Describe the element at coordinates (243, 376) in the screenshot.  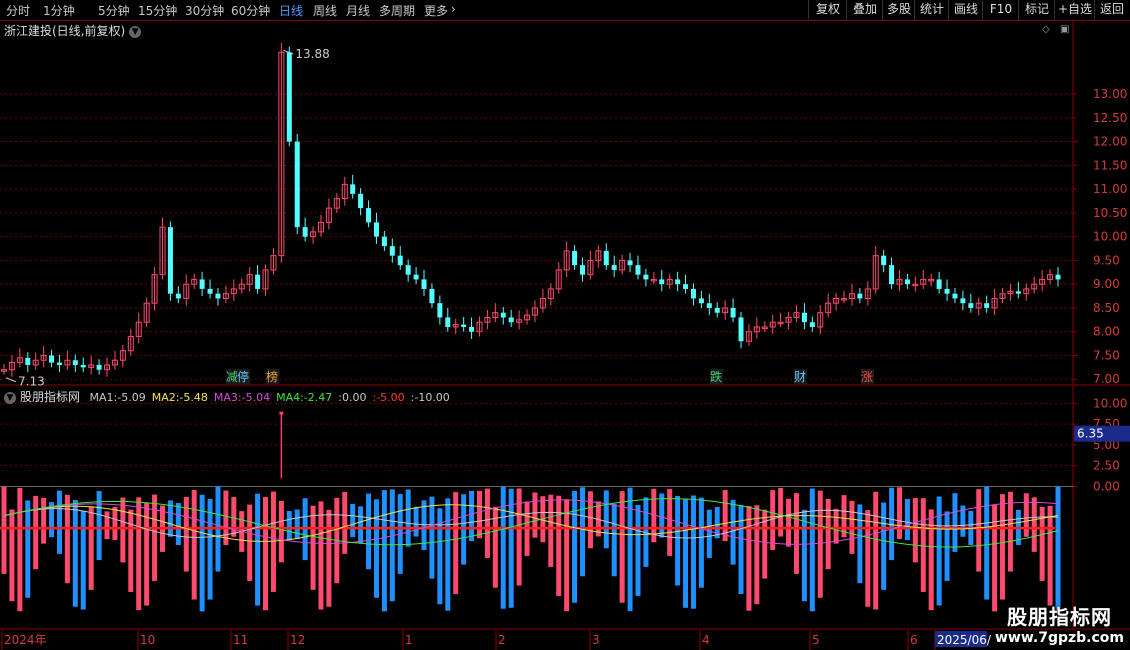
I see `event-marker: 停` at that location.